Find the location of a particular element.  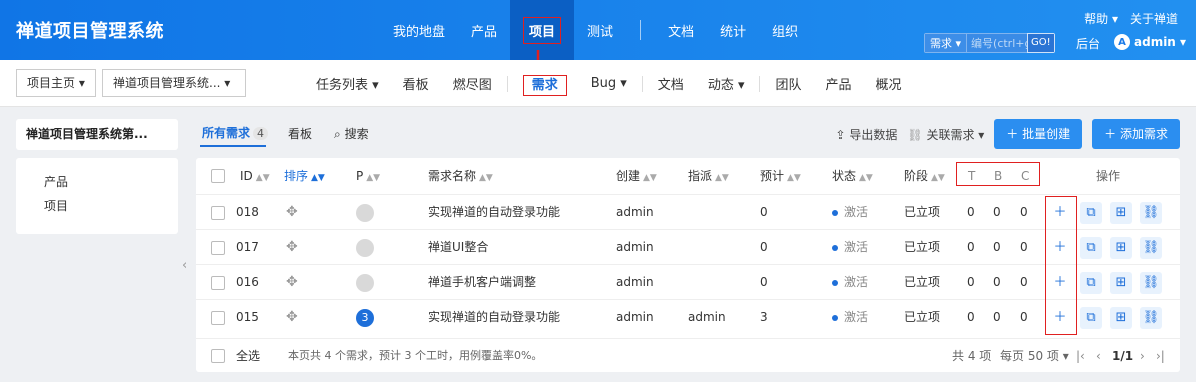

select-all-header-checkbox is located at coordinates (218, 176).